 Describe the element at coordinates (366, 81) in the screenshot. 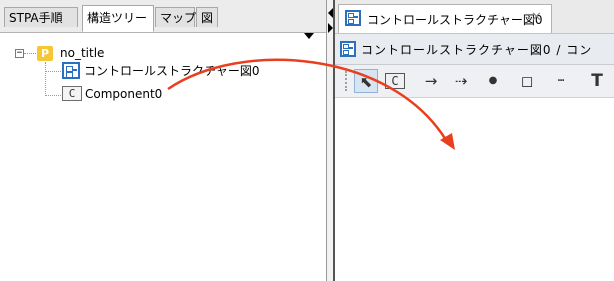

I see `select-tool-icon: ⬉` at that location.